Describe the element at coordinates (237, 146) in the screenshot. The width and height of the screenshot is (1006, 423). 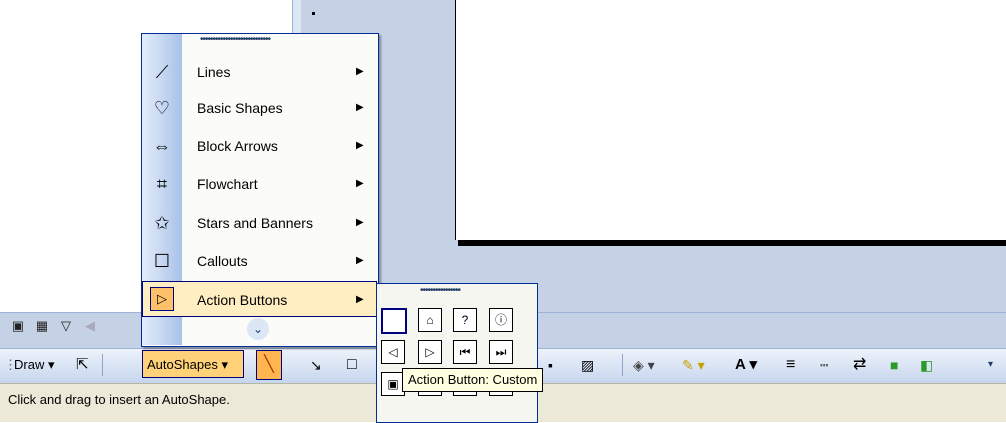
I see `menu-item-label: Block Arrows` at that location.